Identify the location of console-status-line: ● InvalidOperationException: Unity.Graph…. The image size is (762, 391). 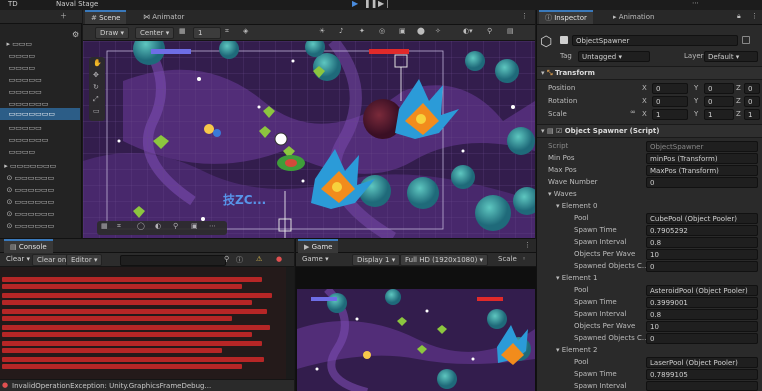
(147, 385).